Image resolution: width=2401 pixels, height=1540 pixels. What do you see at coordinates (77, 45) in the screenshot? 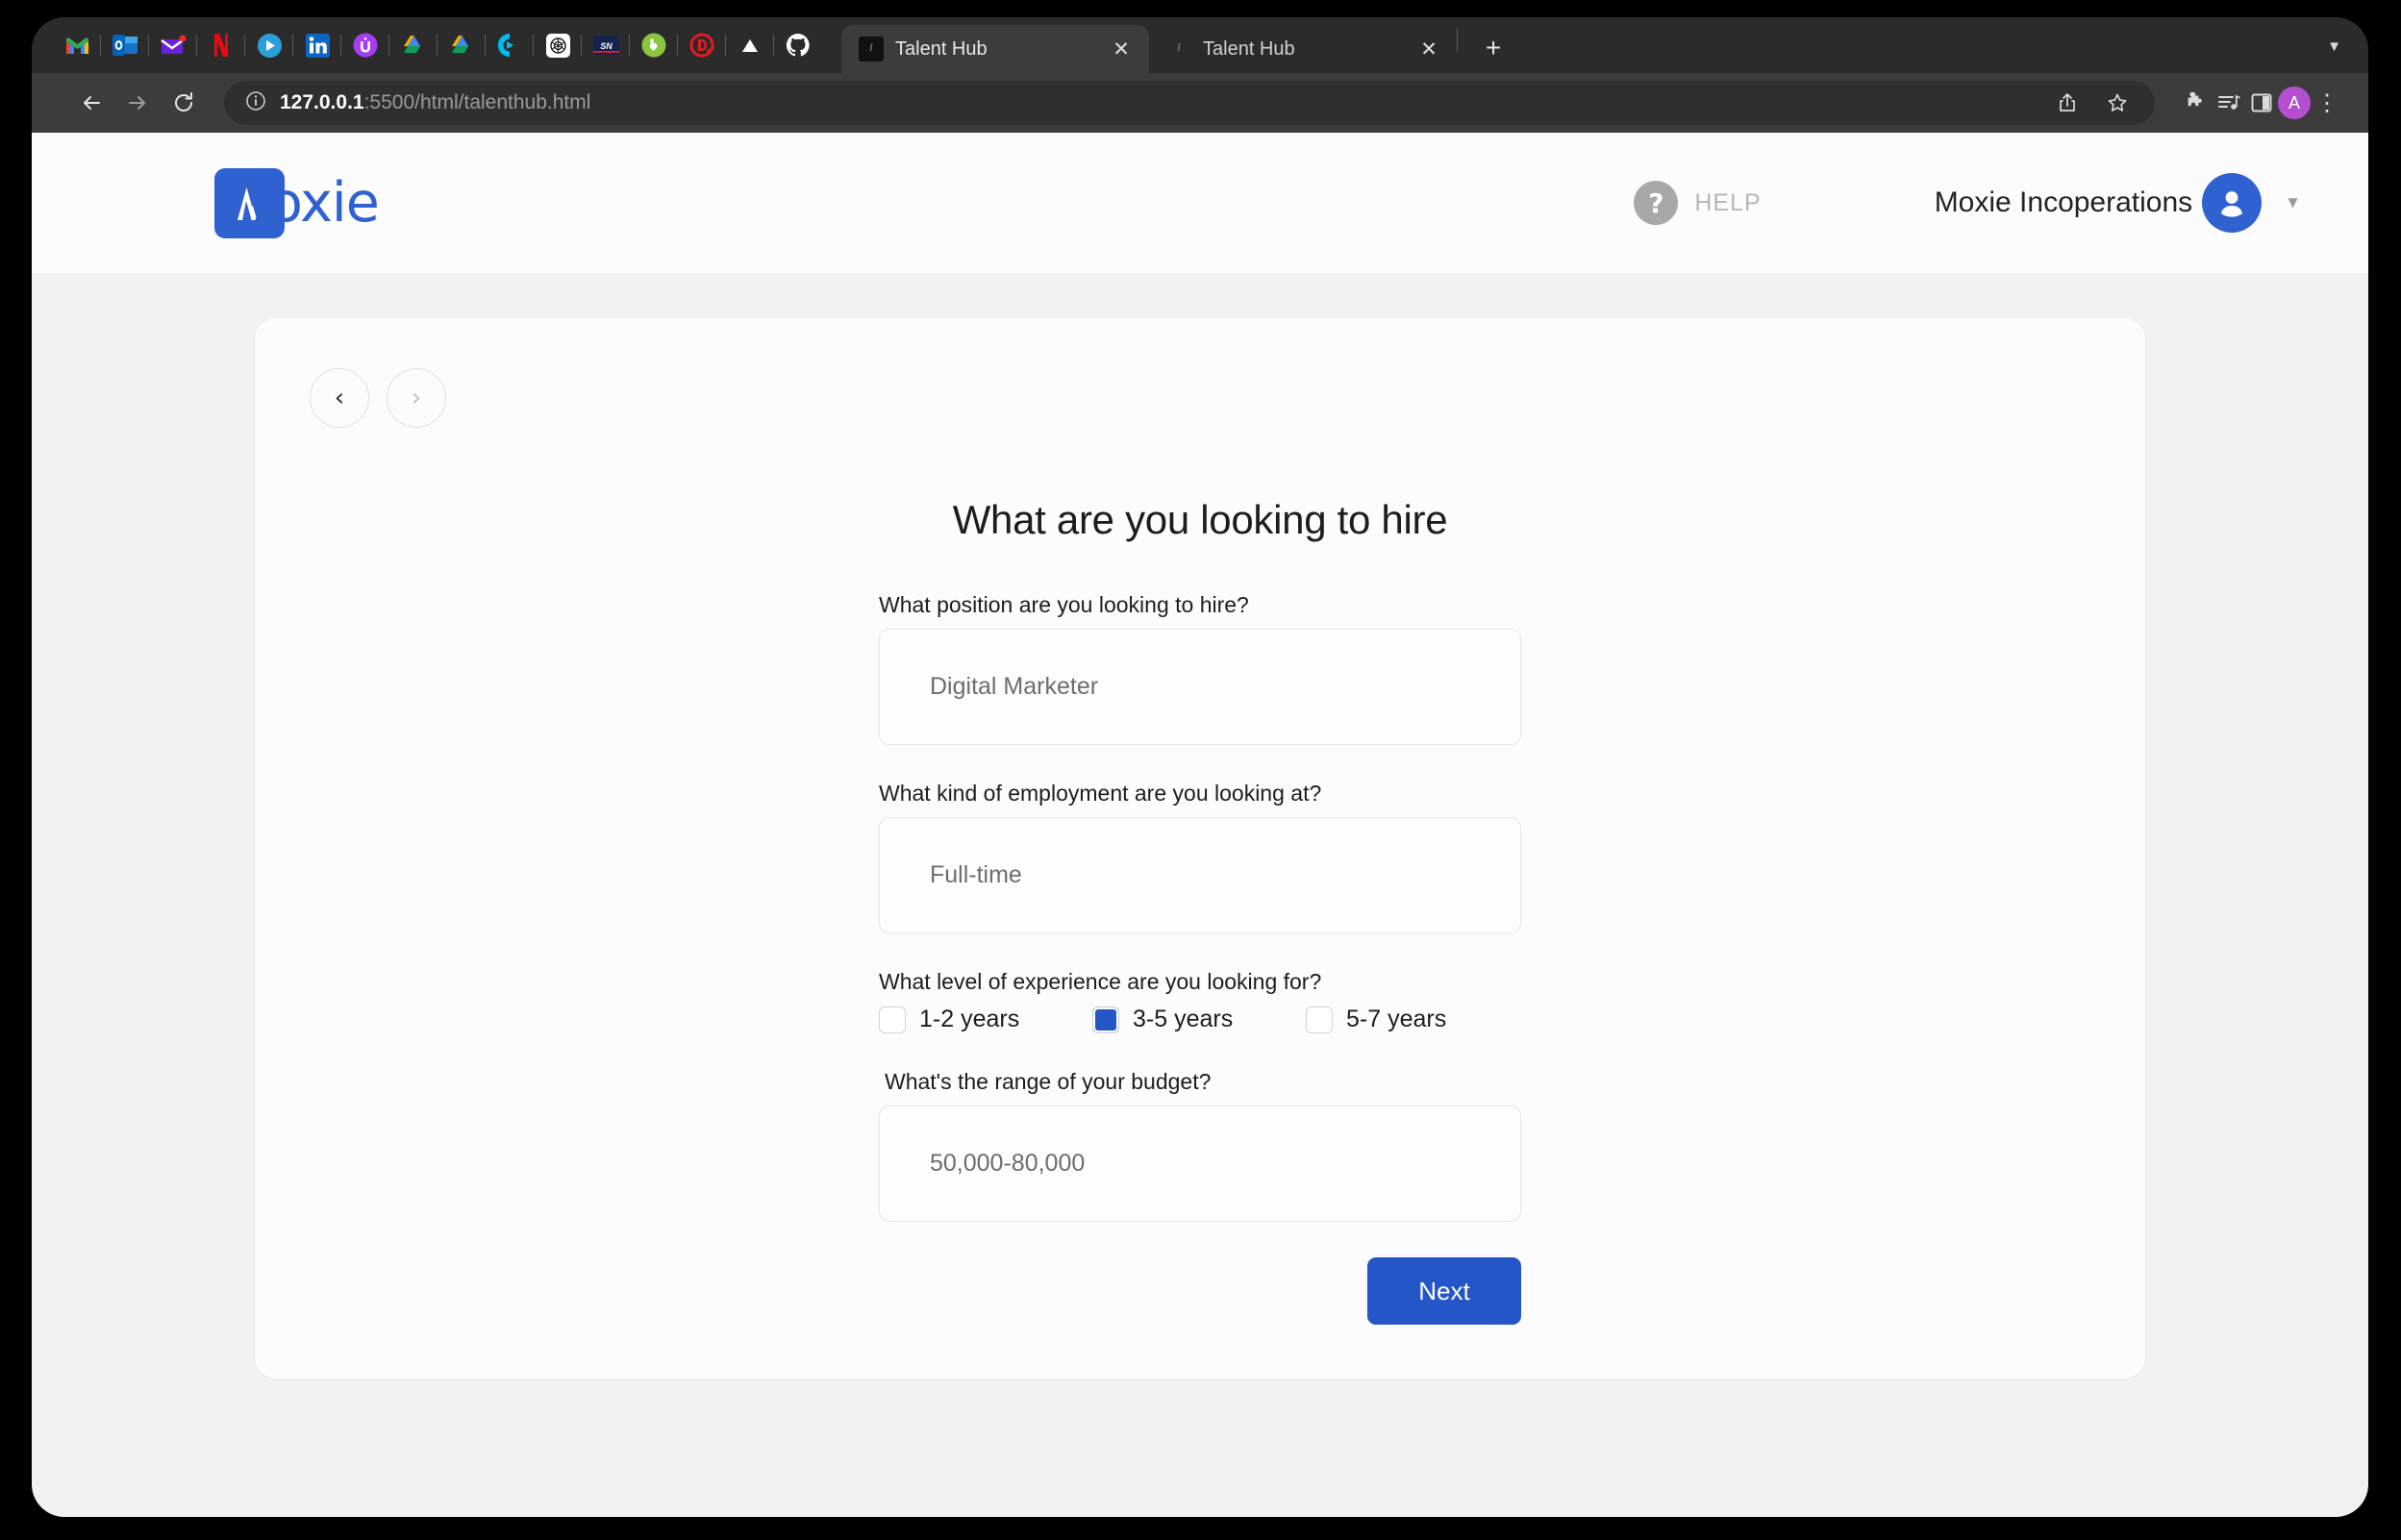
I see `gmail-bookmark` at bounding box center [77, 45].